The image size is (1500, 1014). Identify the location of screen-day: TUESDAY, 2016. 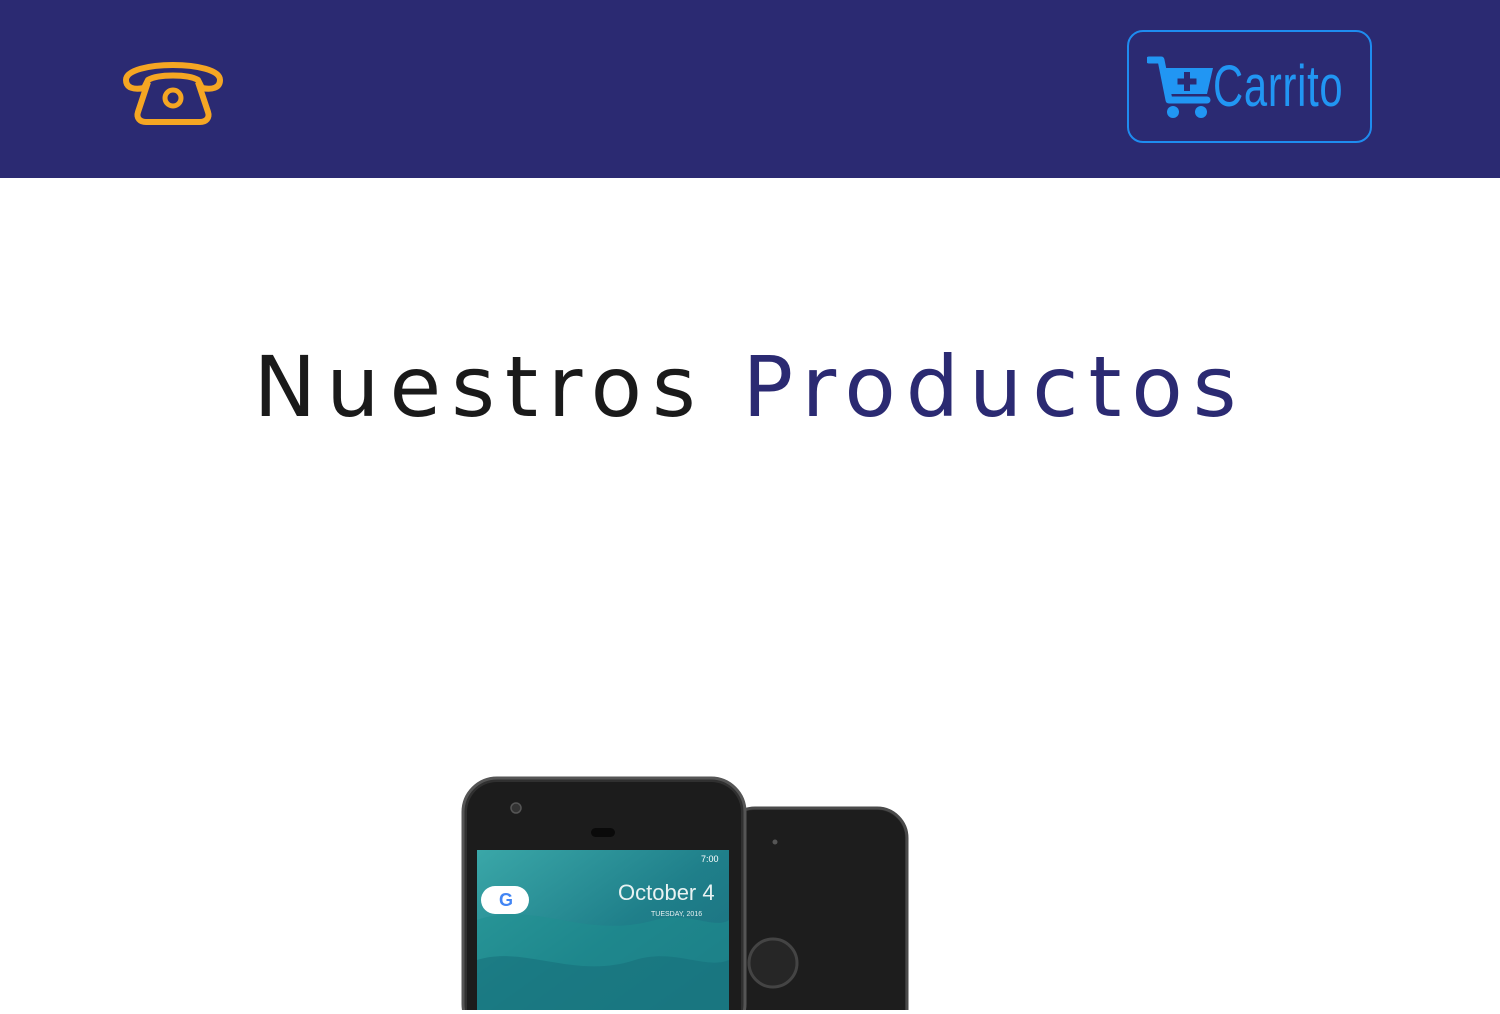
(676, 914).